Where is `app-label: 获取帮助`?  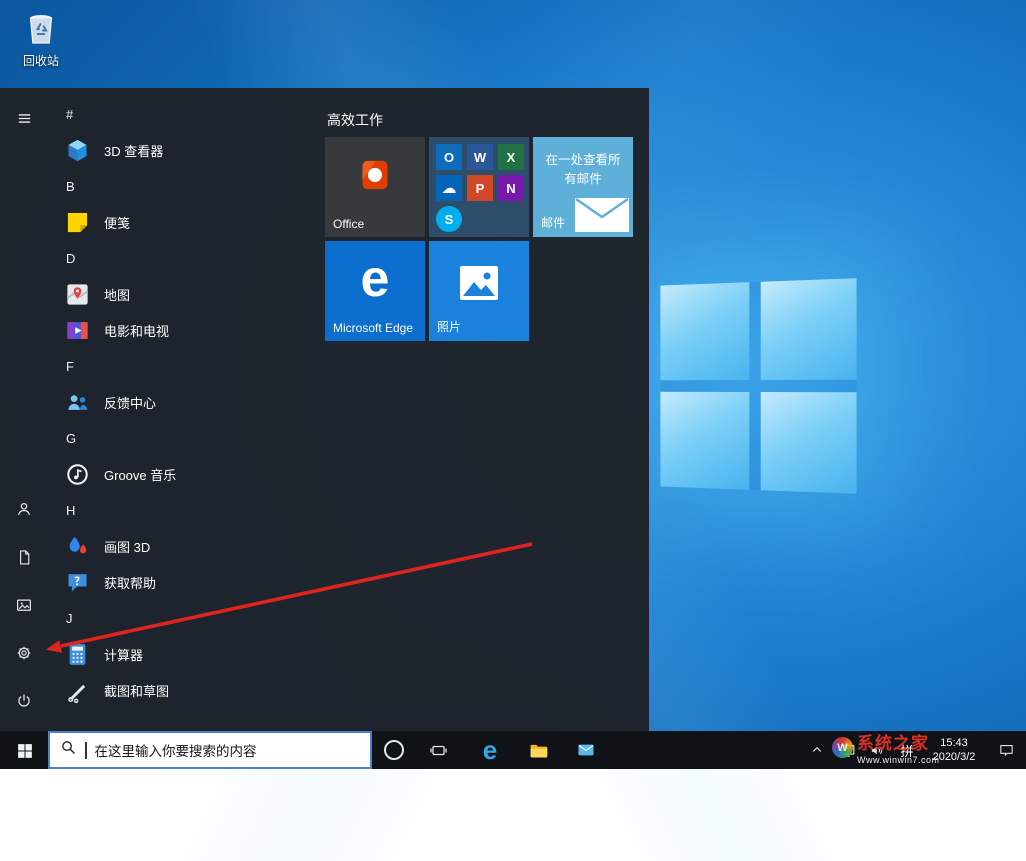
app-label: 获取帮助 is located at coordinates (130, 583).